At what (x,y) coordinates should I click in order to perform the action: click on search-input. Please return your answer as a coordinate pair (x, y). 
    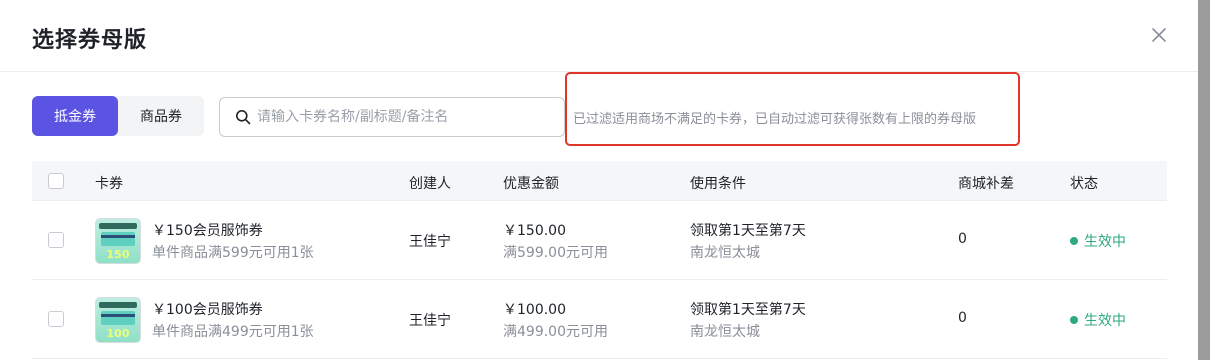
    Looking at the image, I should click on (407, 117).